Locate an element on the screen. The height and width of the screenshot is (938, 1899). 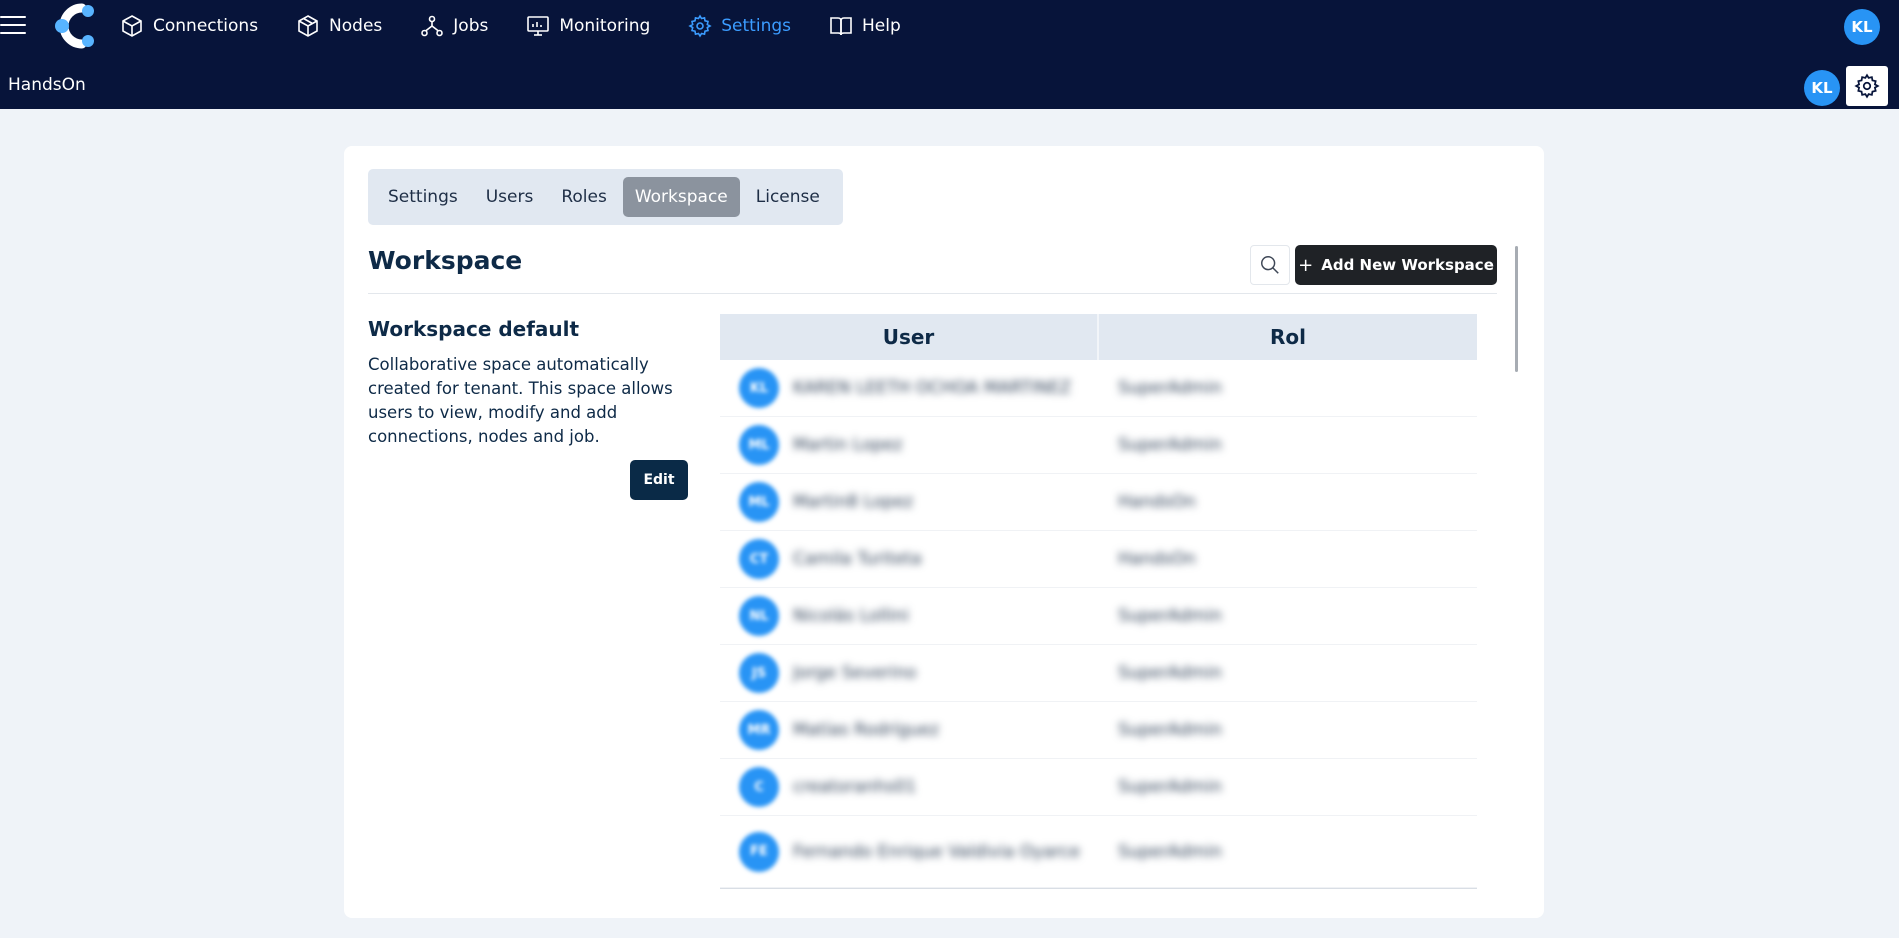
scrollbar is located at coordinates (1516, 309).